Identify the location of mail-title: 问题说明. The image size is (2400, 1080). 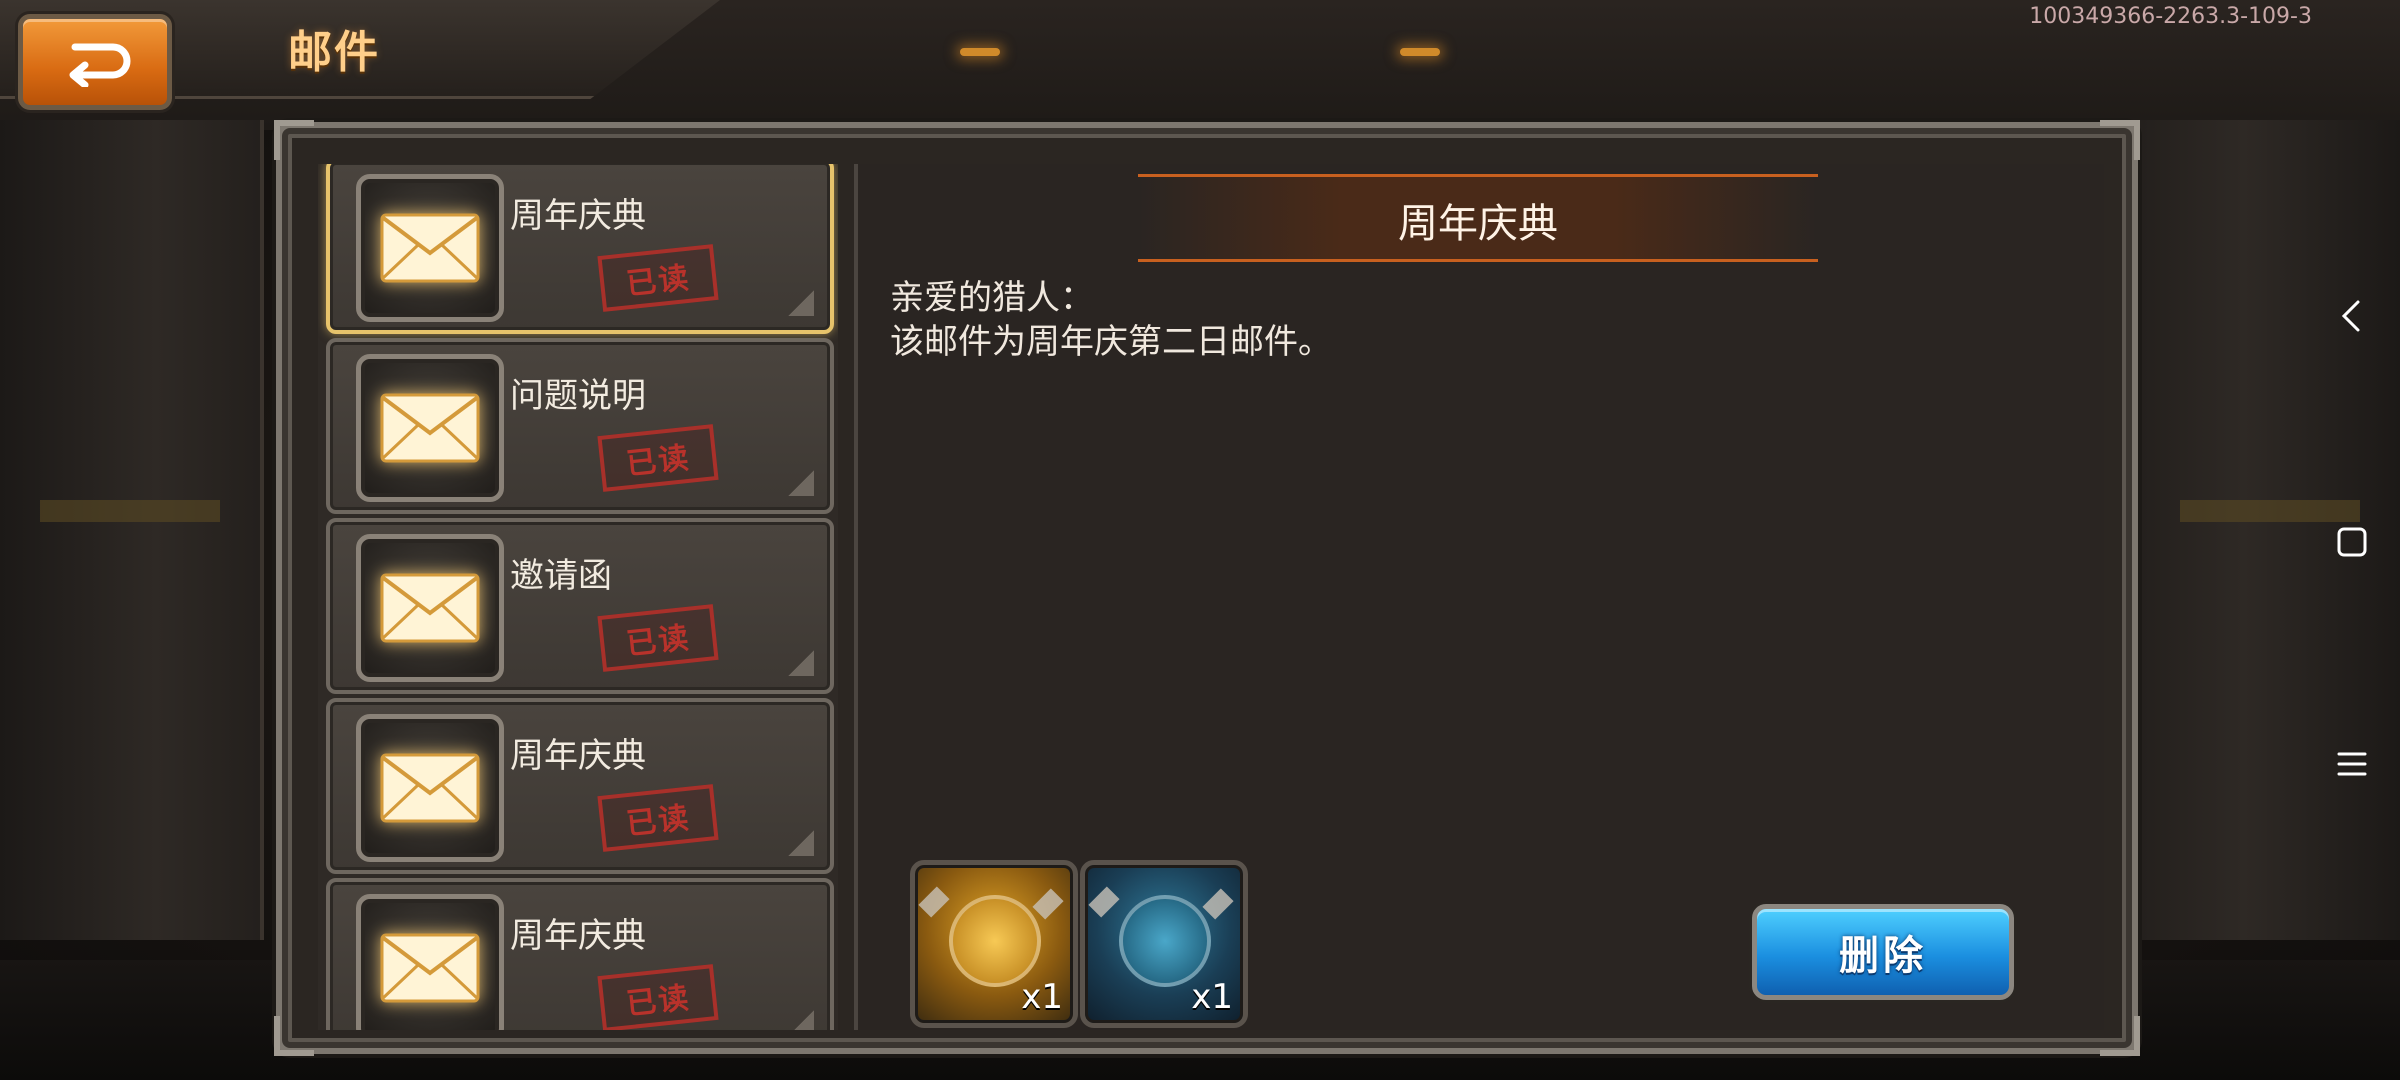
(578, 396).